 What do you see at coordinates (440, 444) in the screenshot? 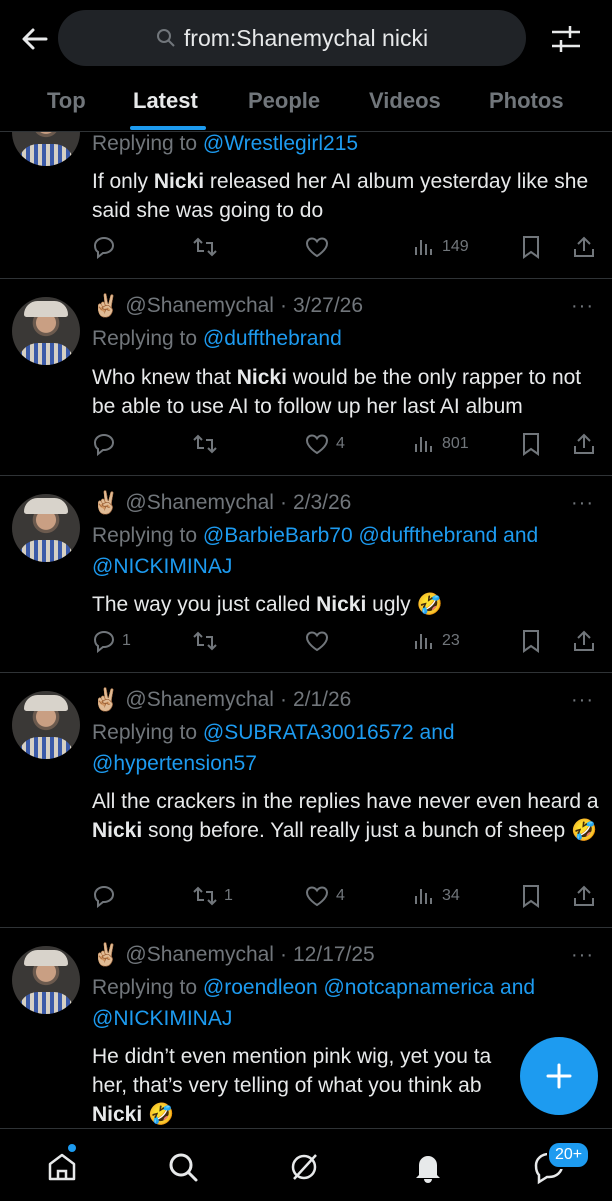
I see `views-button: 801` at bounding box center [440, 444].